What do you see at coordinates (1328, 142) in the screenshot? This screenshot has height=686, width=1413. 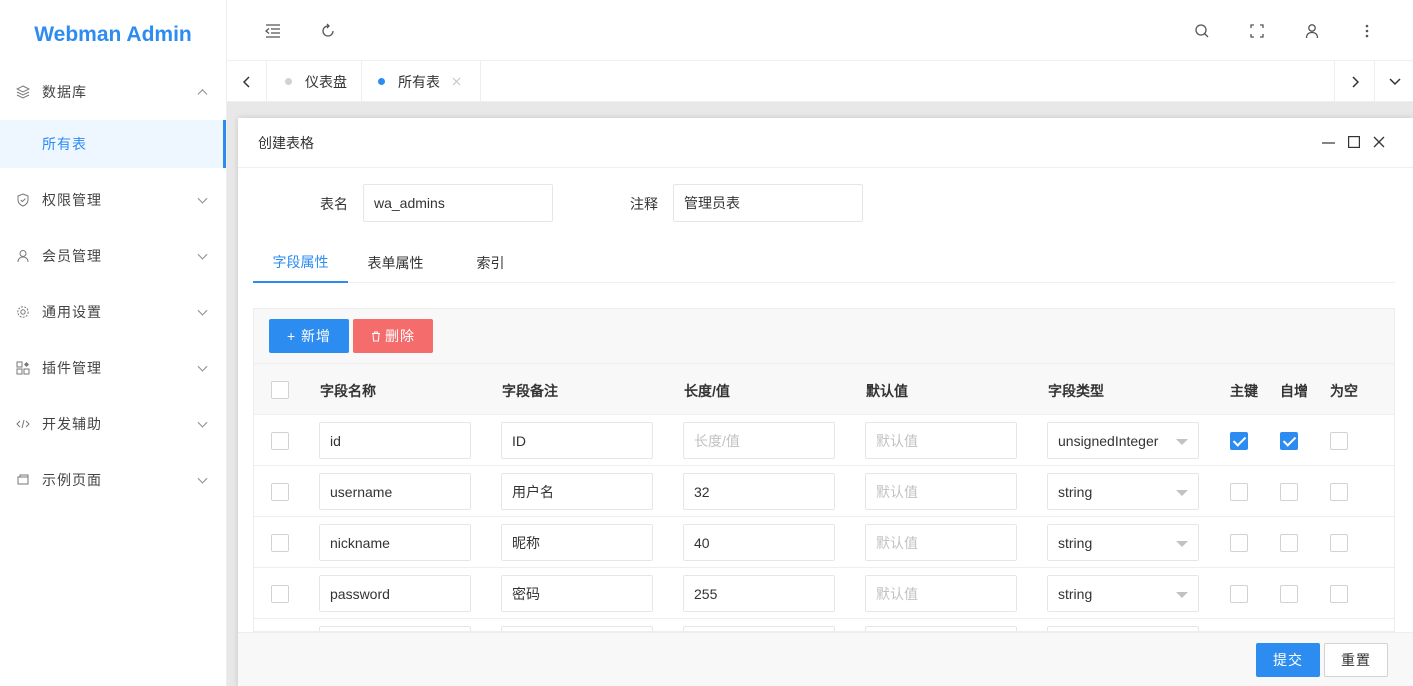 I see `minimize-icon` at bounding box center [1328, 142].